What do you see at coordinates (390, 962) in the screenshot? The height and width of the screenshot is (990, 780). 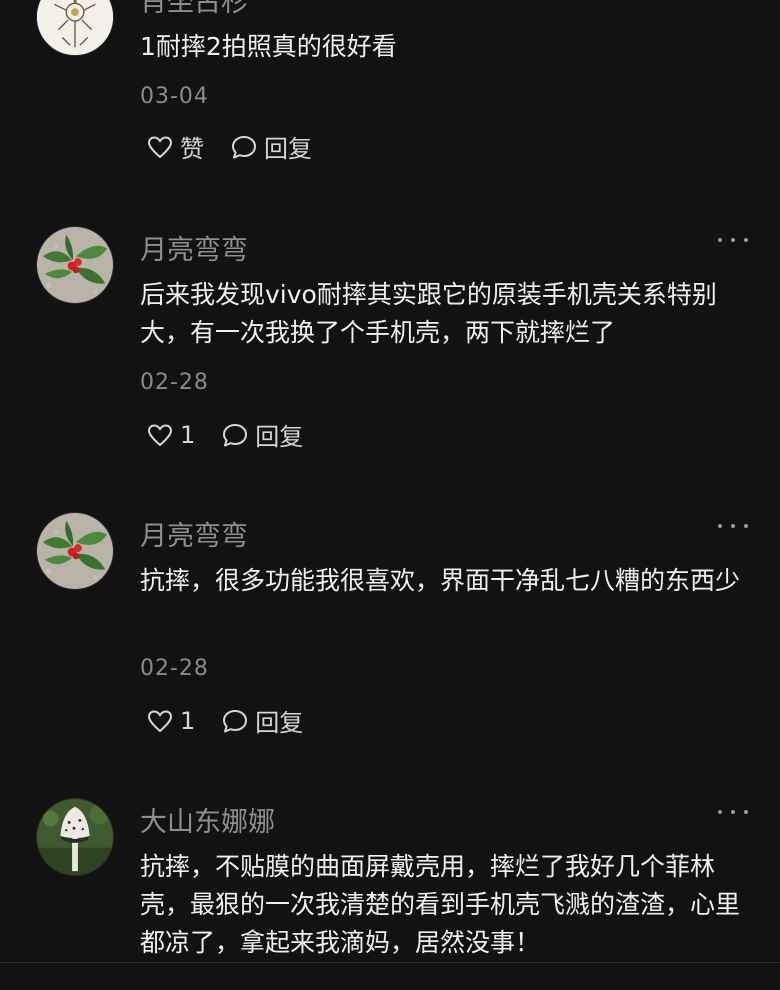 I see `divider` at bounding box center [390, 962].